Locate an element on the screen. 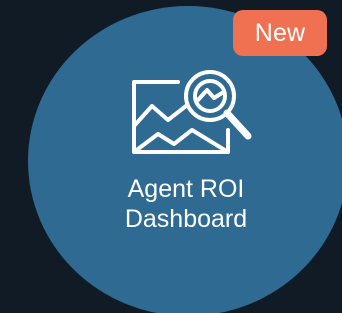 The height and width of the screenshot is (313, 342). tile-title: Agent ROI Dashboard is located at coordinates (186, 204).